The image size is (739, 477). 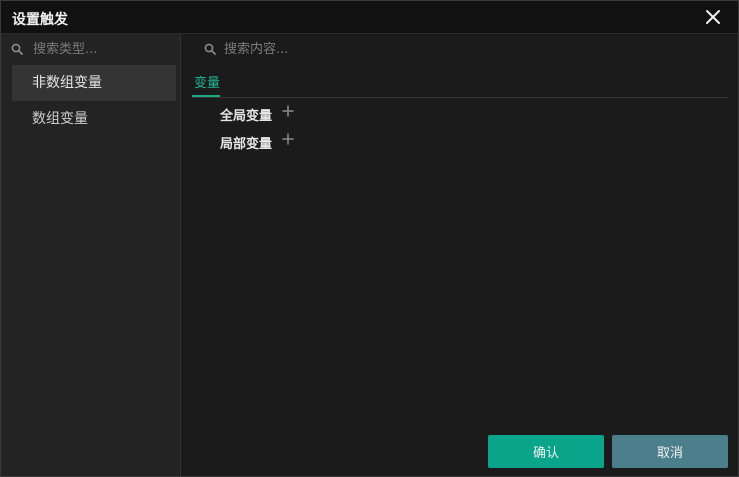 What do you see at coordinates (670, 451) in the screenshot?
I see `cancel-button: 取消` at bounding box center [670, 451].